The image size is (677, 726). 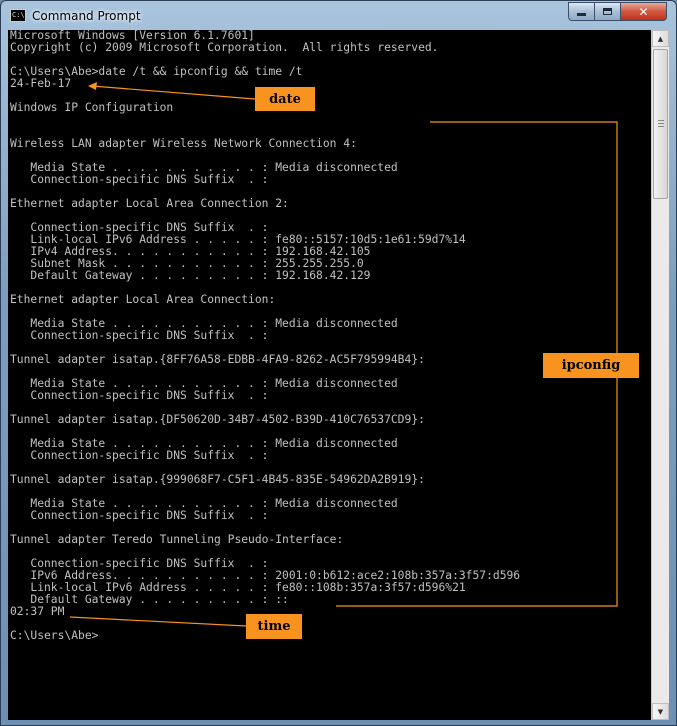 I want to click on ipconfig-callout: ipconfig, so click(x=591, y=365).